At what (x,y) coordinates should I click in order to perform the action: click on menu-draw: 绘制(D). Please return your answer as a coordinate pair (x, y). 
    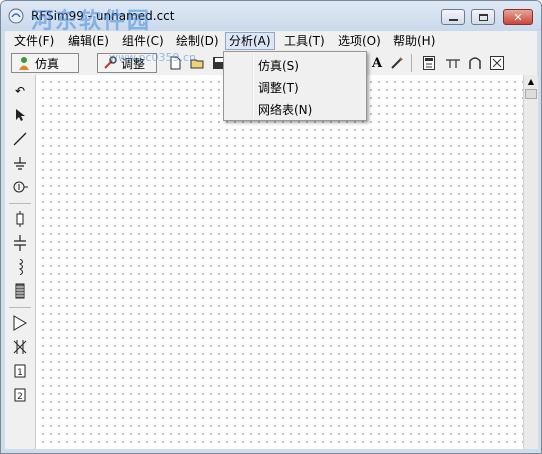
    Looking at the image, I should click on (197, 41).